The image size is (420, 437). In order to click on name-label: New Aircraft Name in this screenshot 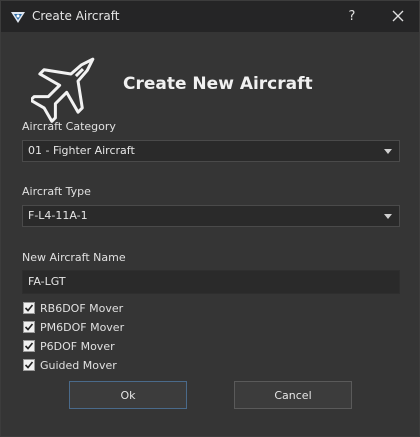, I will do `click(74, 257)`.